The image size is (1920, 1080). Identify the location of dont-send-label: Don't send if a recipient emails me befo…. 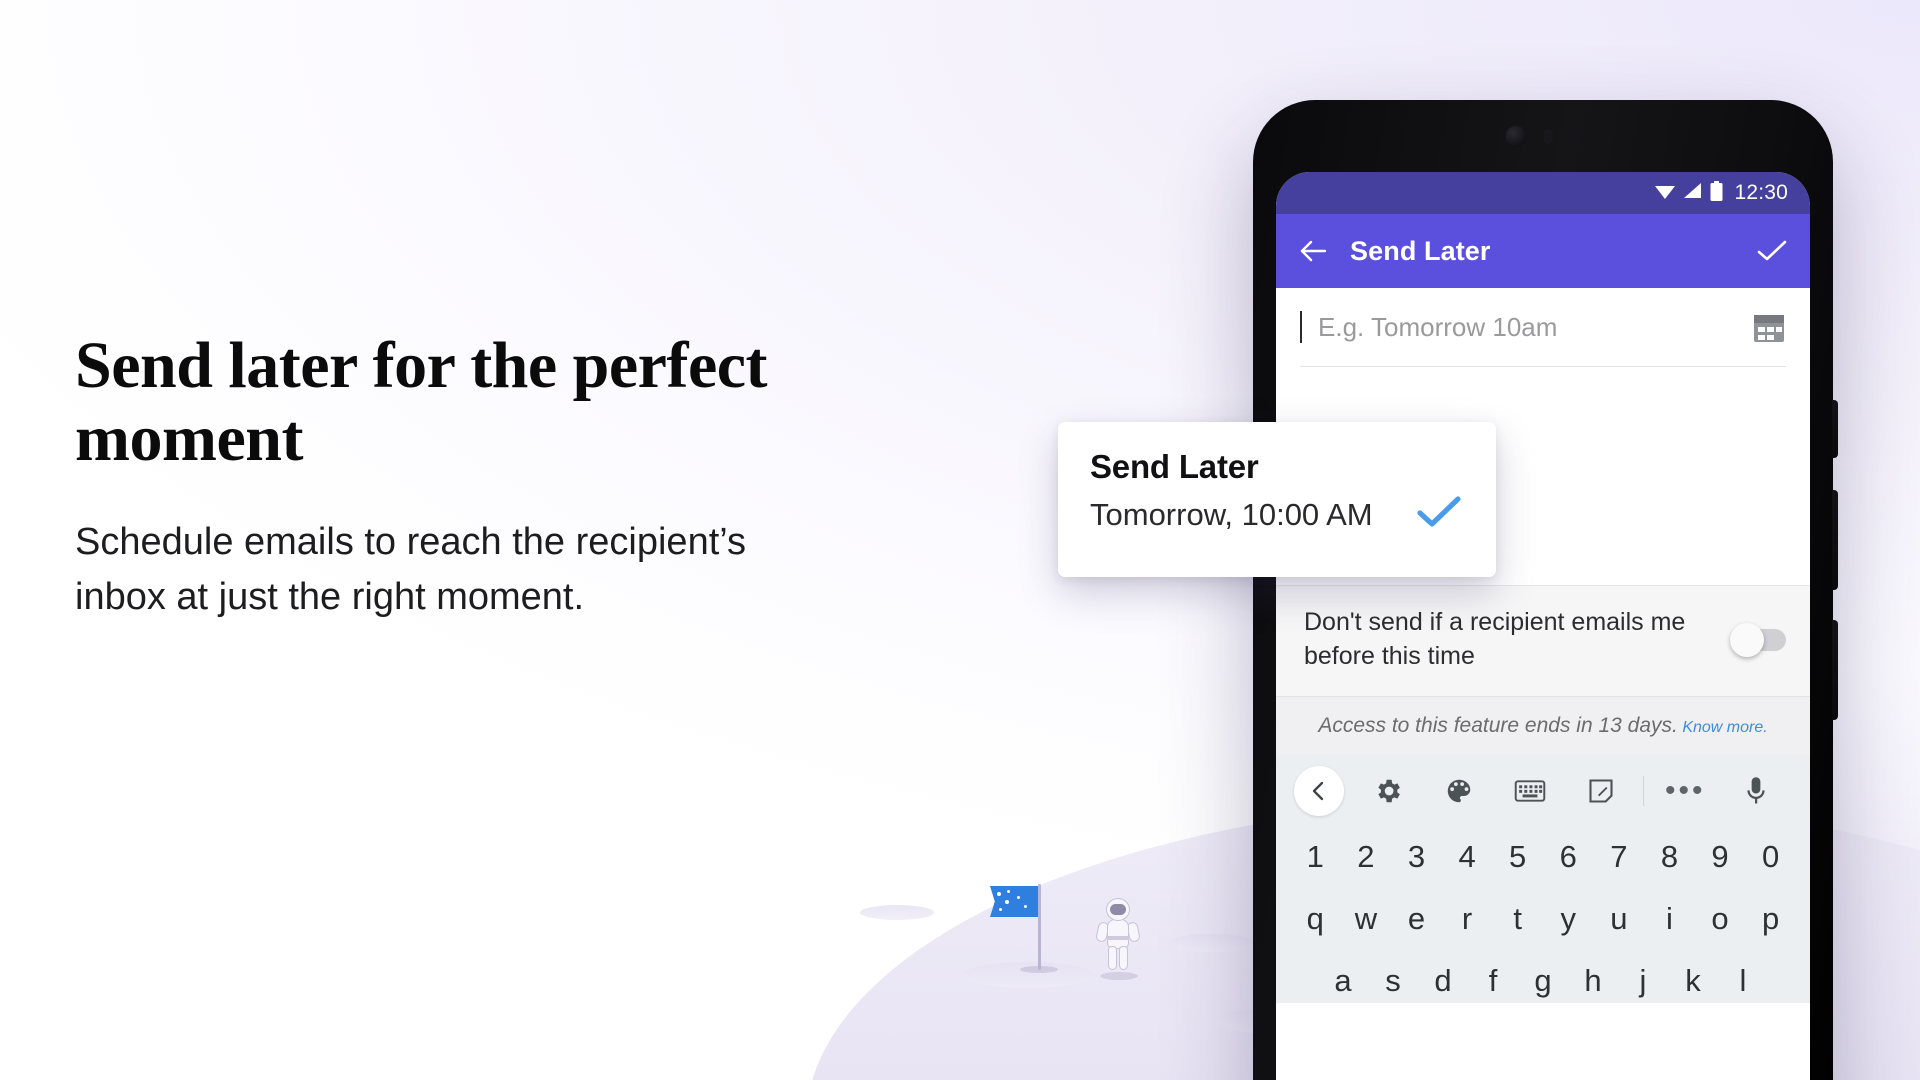
(1495, 639).